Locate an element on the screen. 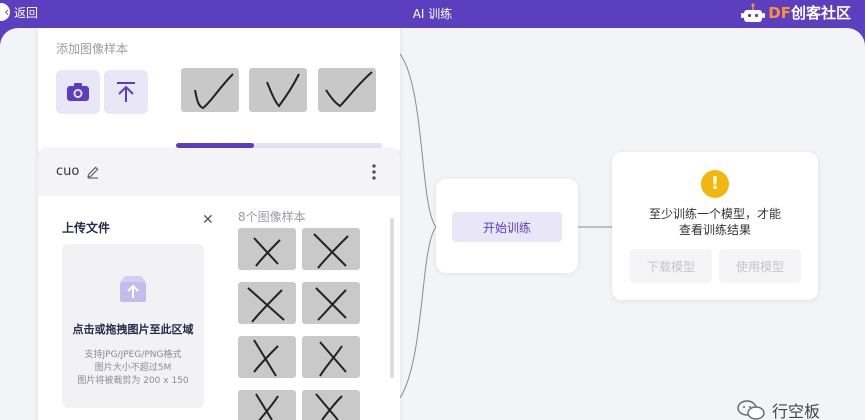 The width and height of the screenshot is (865, 420). more-vertical-icon is located at coordinates (374, 172).